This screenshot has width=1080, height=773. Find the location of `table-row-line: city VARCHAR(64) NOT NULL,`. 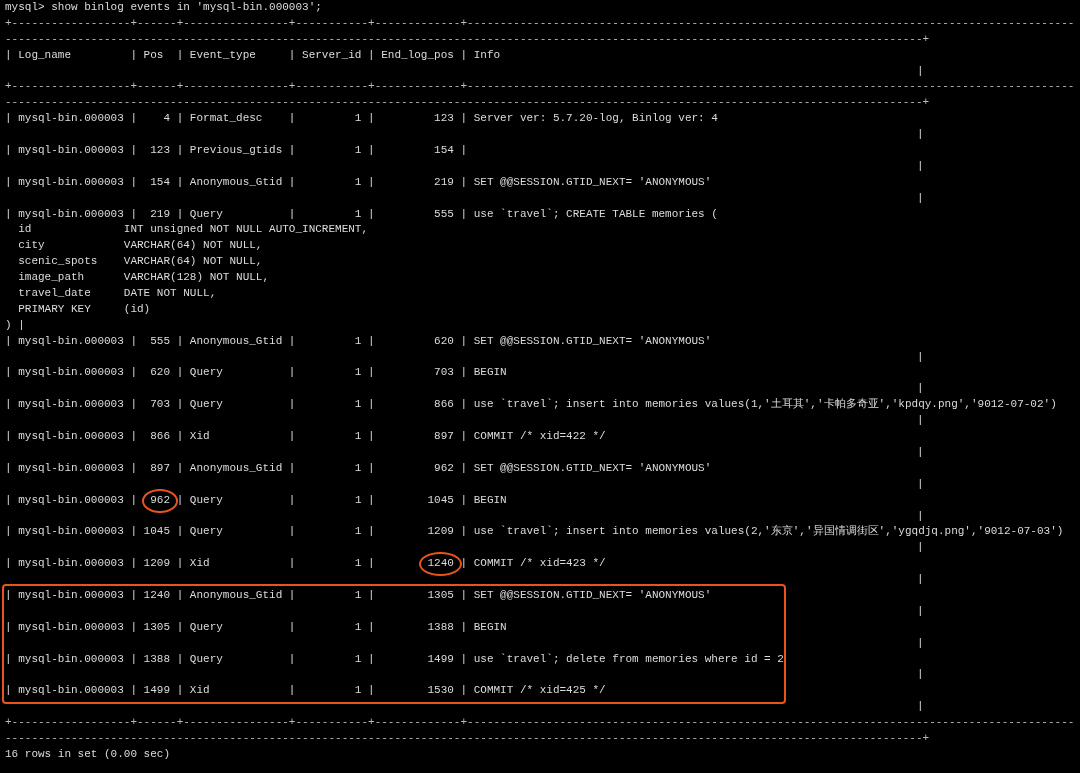

table-row-line: city VARCHAR(64) NOT NULL, is located at coordinates (140, 245).